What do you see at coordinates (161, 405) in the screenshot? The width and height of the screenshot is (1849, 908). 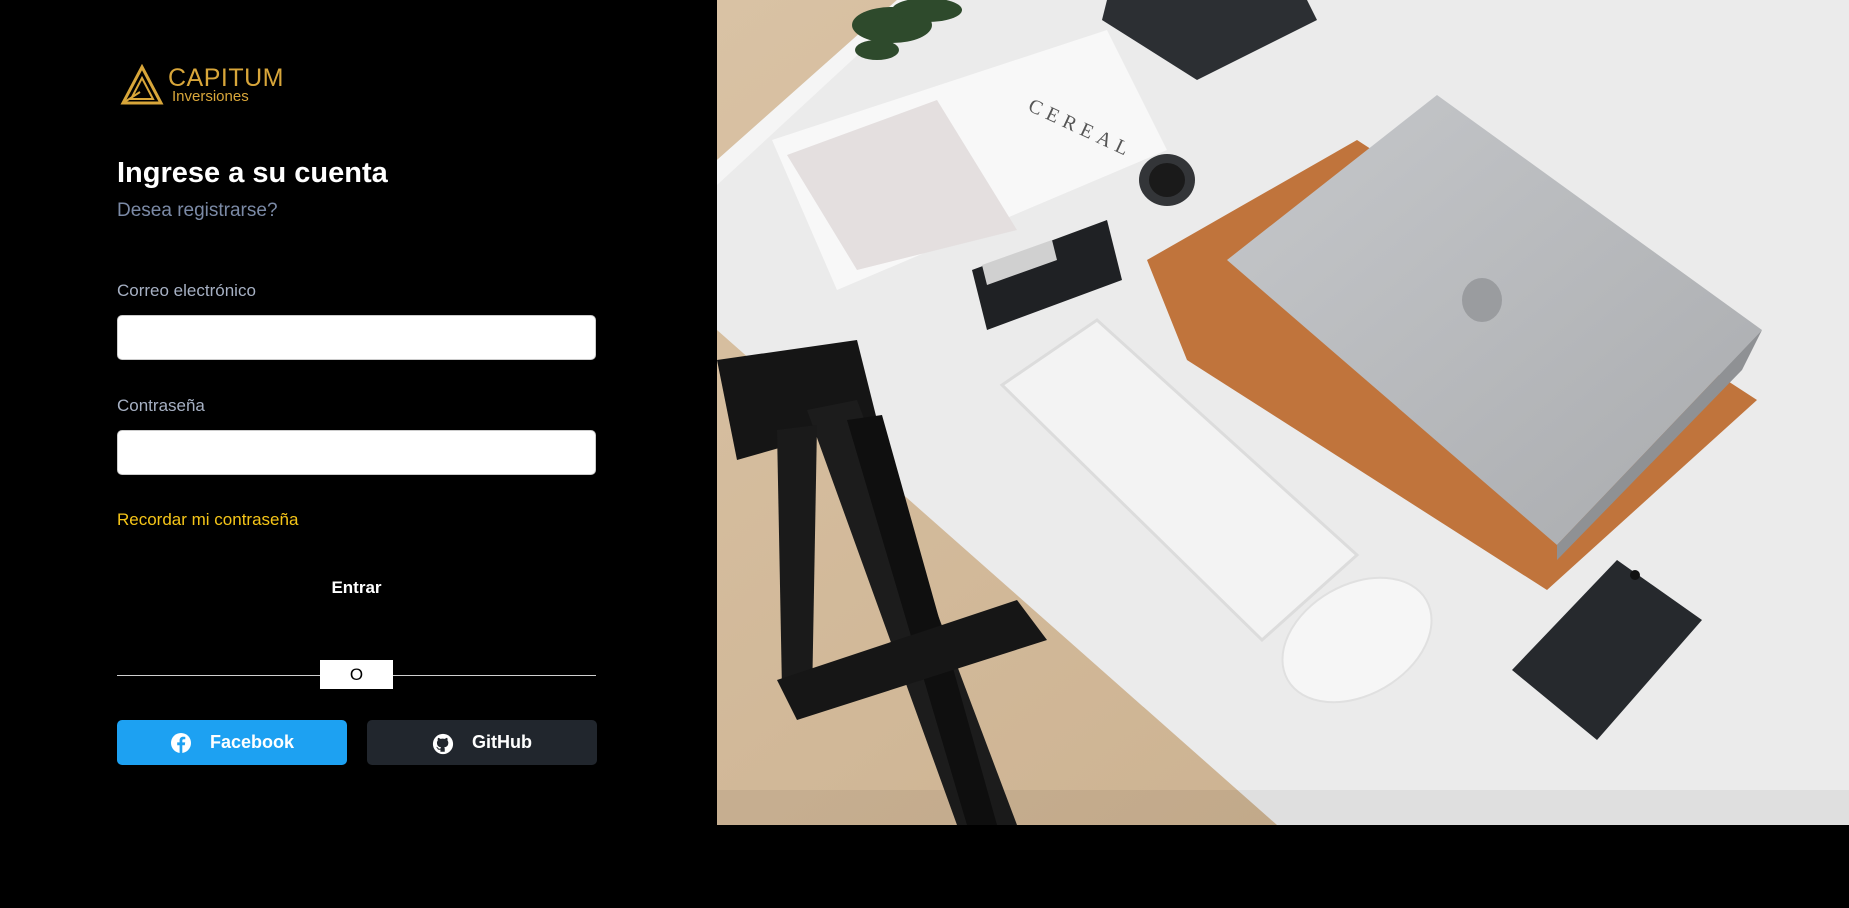 I see `password-label: Contraseña` at bounding box center [161, 405].